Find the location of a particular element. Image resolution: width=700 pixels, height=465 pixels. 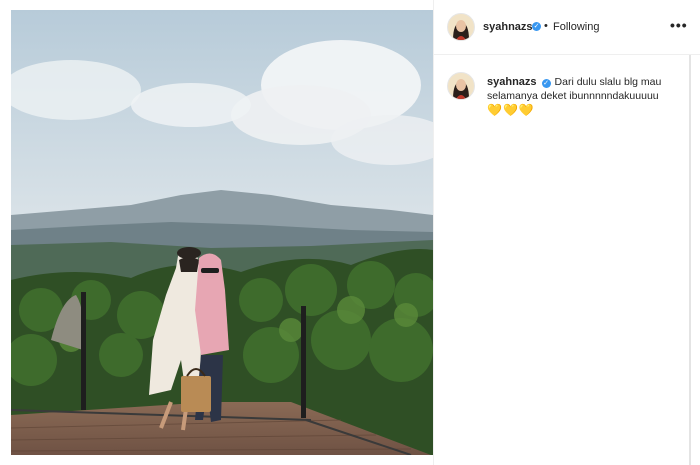

author-avatar is located at coordinates (461, 27).